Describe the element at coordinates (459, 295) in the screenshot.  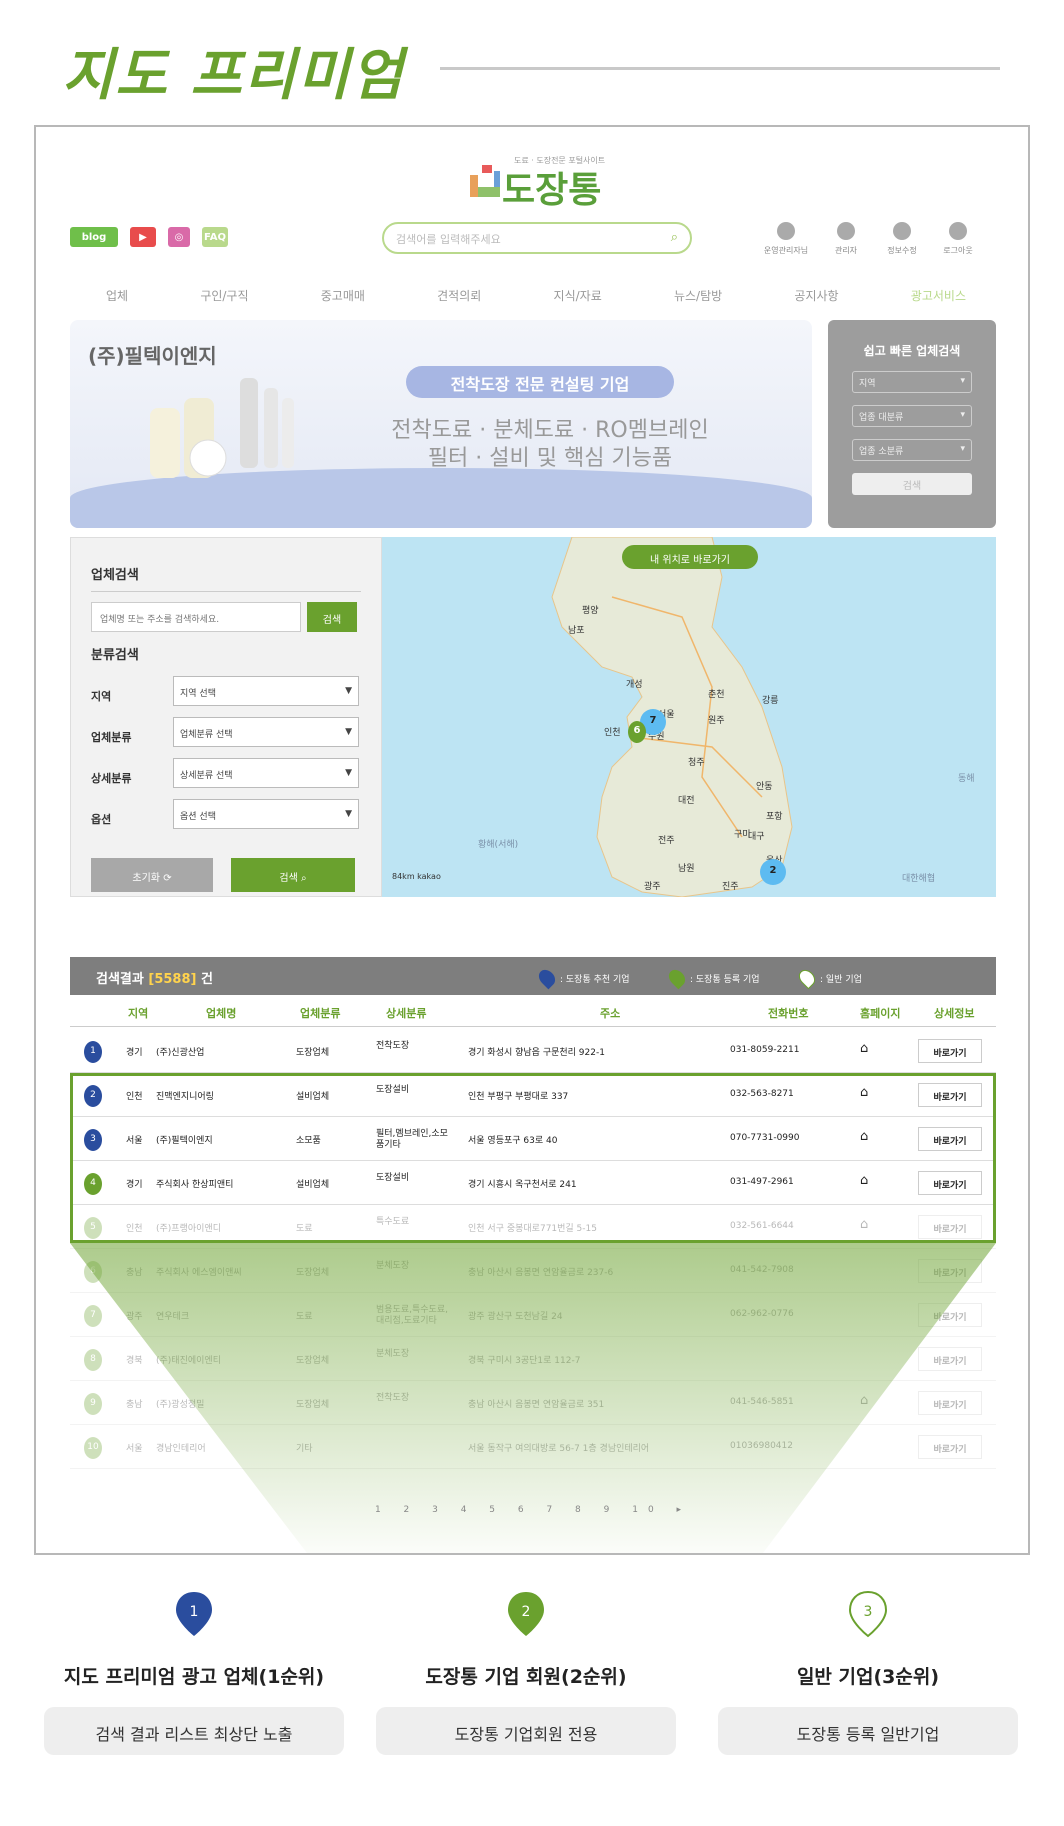
I see `nav-item-quote: 견적의뢰` at that location.